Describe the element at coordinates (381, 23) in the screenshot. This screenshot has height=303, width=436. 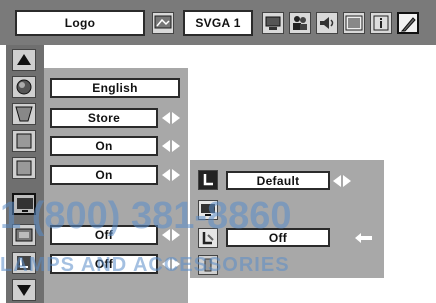
I see `info-icon` at that location.